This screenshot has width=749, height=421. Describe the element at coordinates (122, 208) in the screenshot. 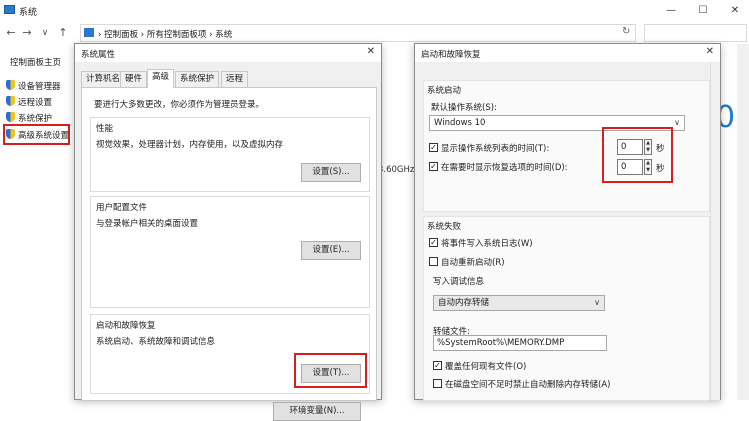

I see `user-profile-title: 用户配置文件` at that location.